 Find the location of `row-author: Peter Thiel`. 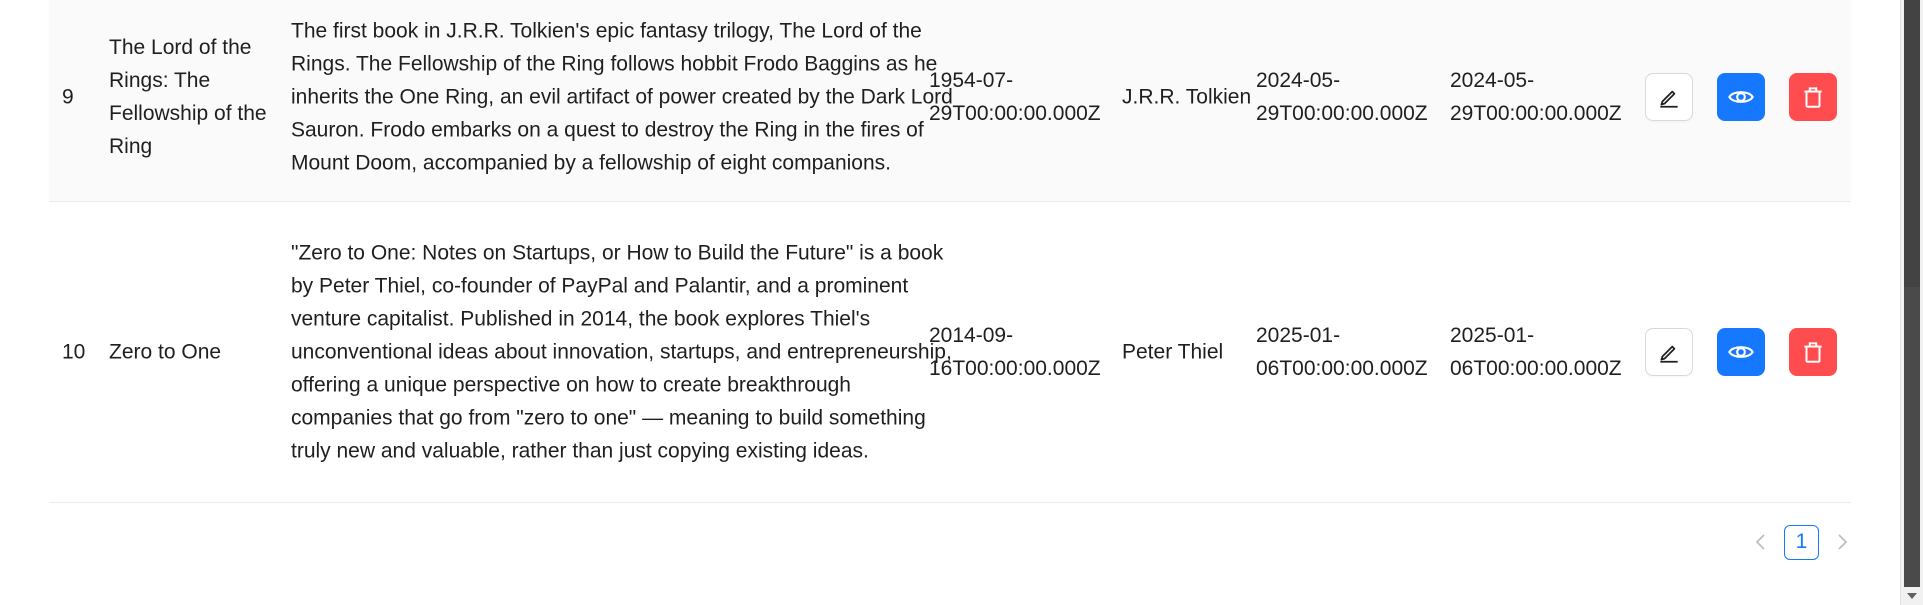

row-author: Peter Thiel is located at coordinates (1173, 352).